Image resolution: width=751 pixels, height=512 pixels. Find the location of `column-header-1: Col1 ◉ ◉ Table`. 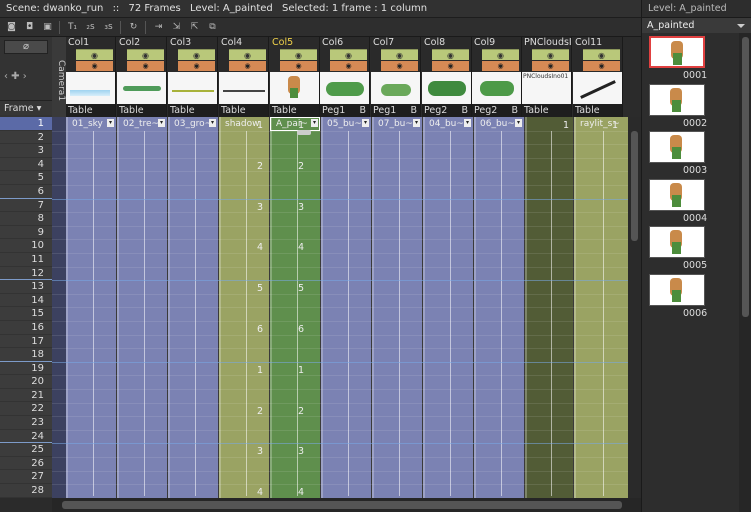

column-header-1: Col1 ◉ ◉ Table is located at coordinates (91, 77).